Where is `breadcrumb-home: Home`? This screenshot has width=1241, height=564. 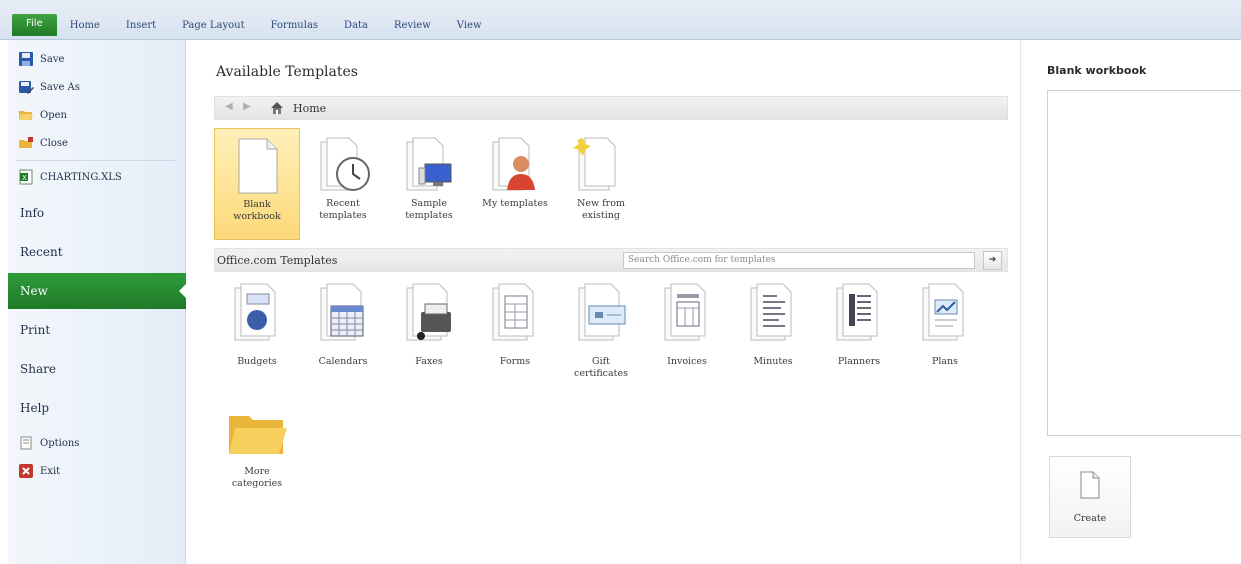
breadcrumb-home: Home is located at coordinates (309, 108).